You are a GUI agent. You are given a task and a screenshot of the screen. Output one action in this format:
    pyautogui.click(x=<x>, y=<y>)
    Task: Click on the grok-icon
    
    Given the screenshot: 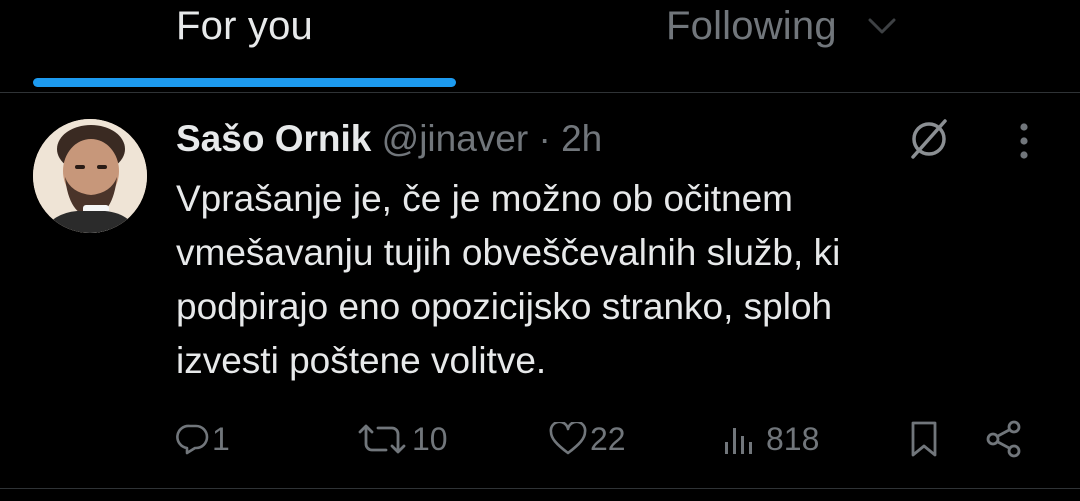 What is the action you would take?
    pyautogui.click(x=929, y=139)
    